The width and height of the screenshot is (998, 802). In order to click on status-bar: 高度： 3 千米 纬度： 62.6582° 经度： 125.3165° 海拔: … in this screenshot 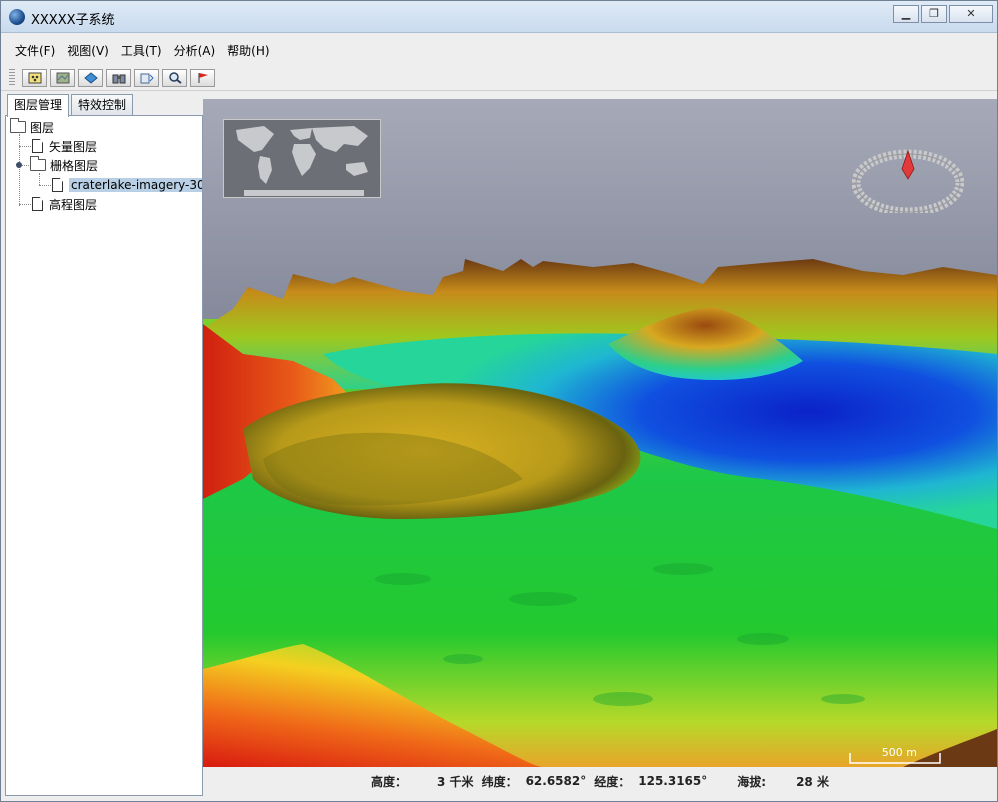, I will do `click(600, 781)`.